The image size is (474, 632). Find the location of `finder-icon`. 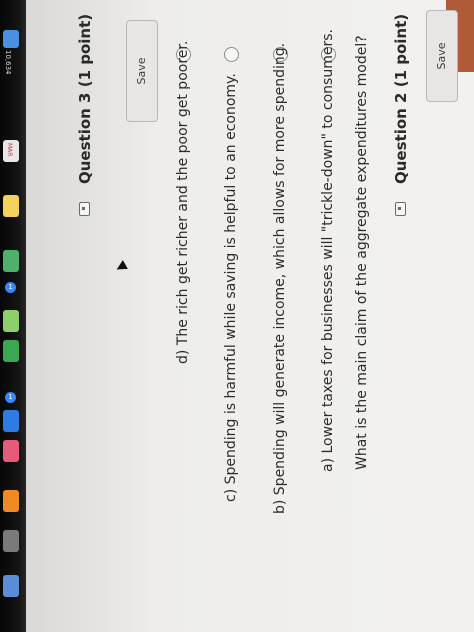

finder-icon is located at coordinates (11, 586).